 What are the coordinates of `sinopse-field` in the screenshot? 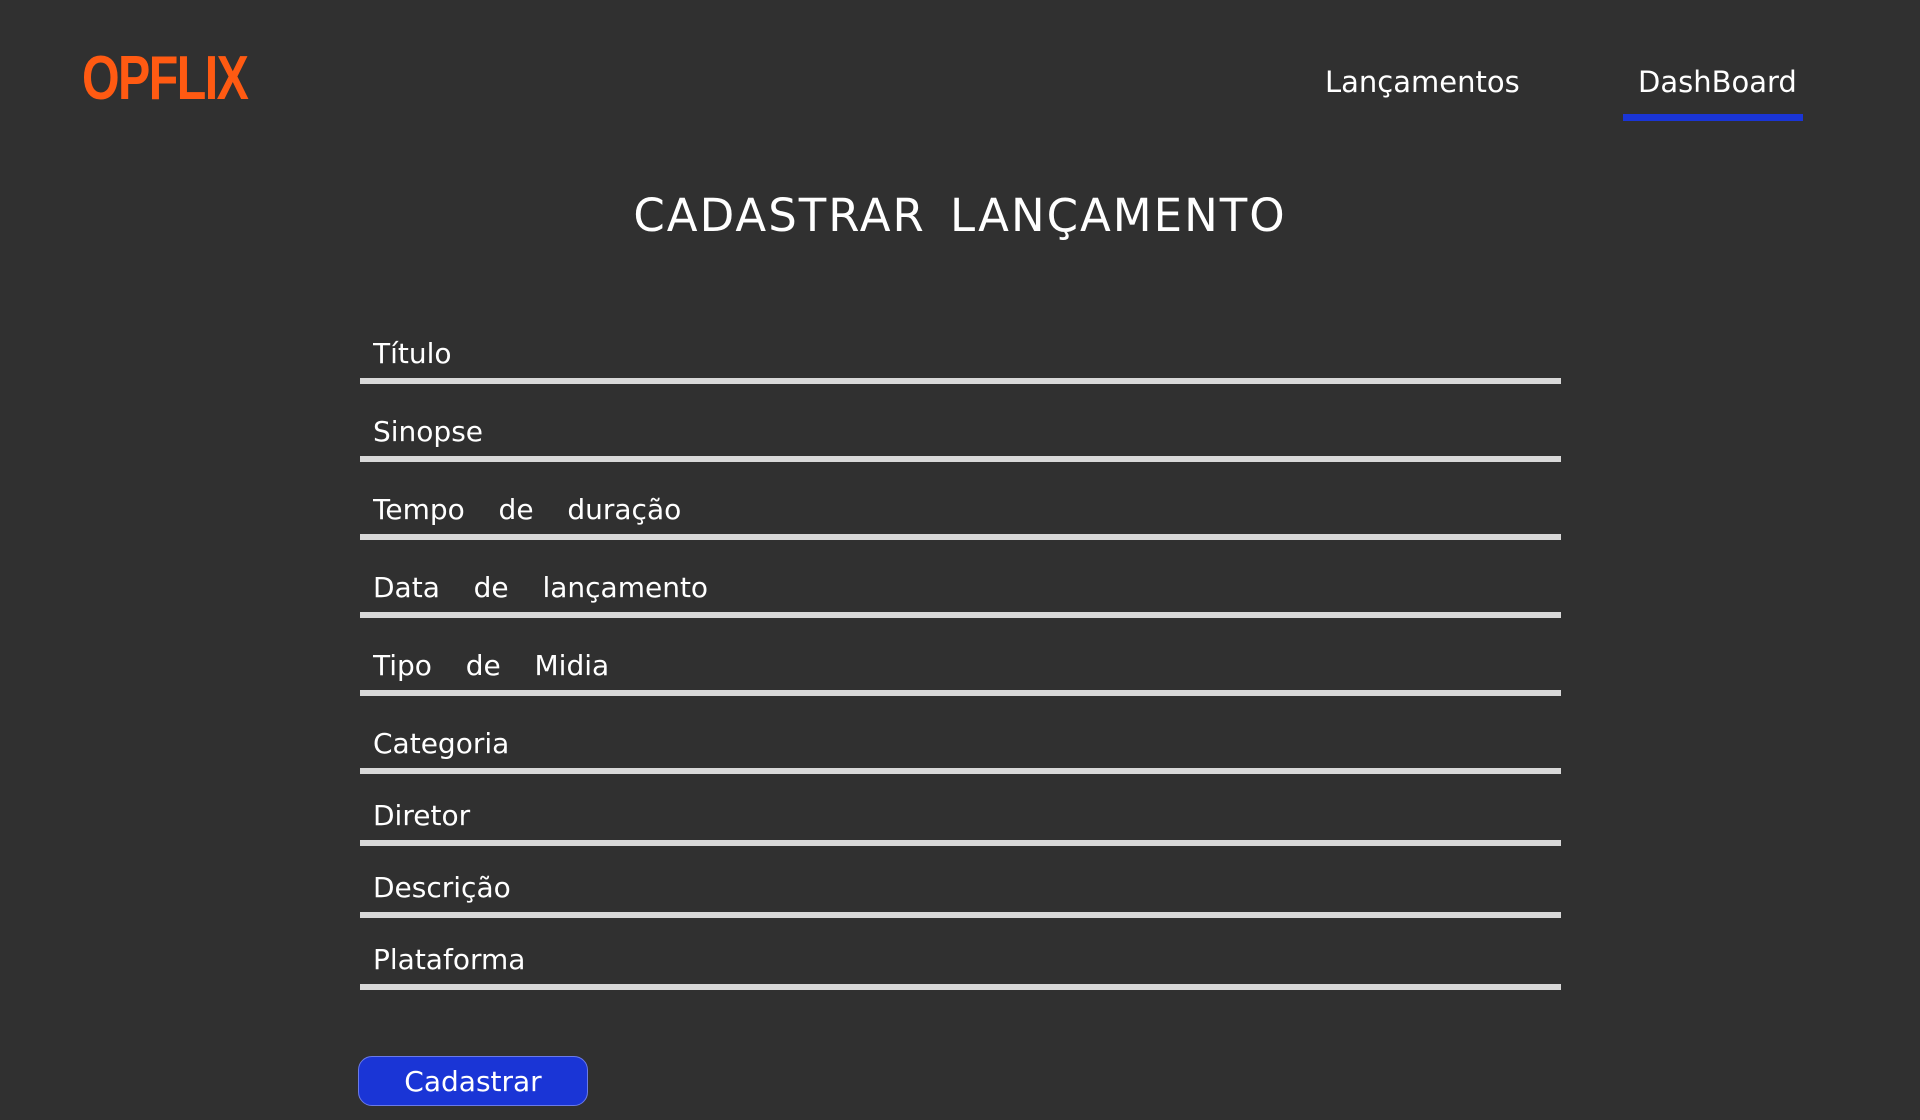 It's located at (960, 435).